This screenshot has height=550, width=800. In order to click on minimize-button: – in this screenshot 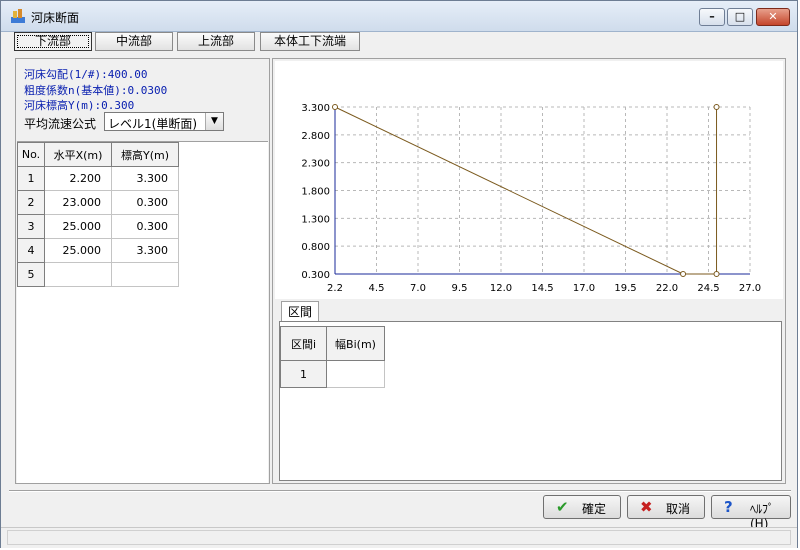, I will do `click(712, 17)`.